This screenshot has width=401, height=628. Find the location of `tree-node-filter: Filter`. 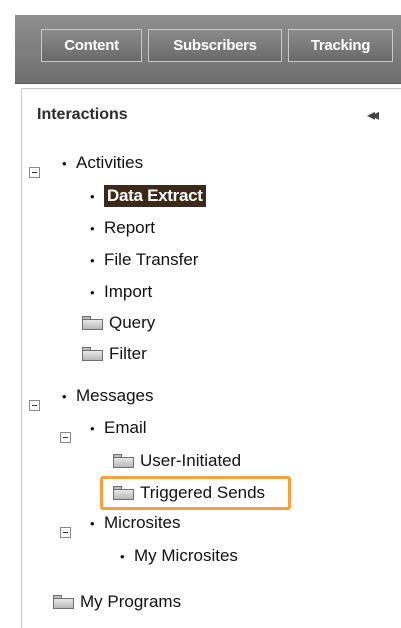

tree-node-filter: Filter is located at coordinates (114, 354).